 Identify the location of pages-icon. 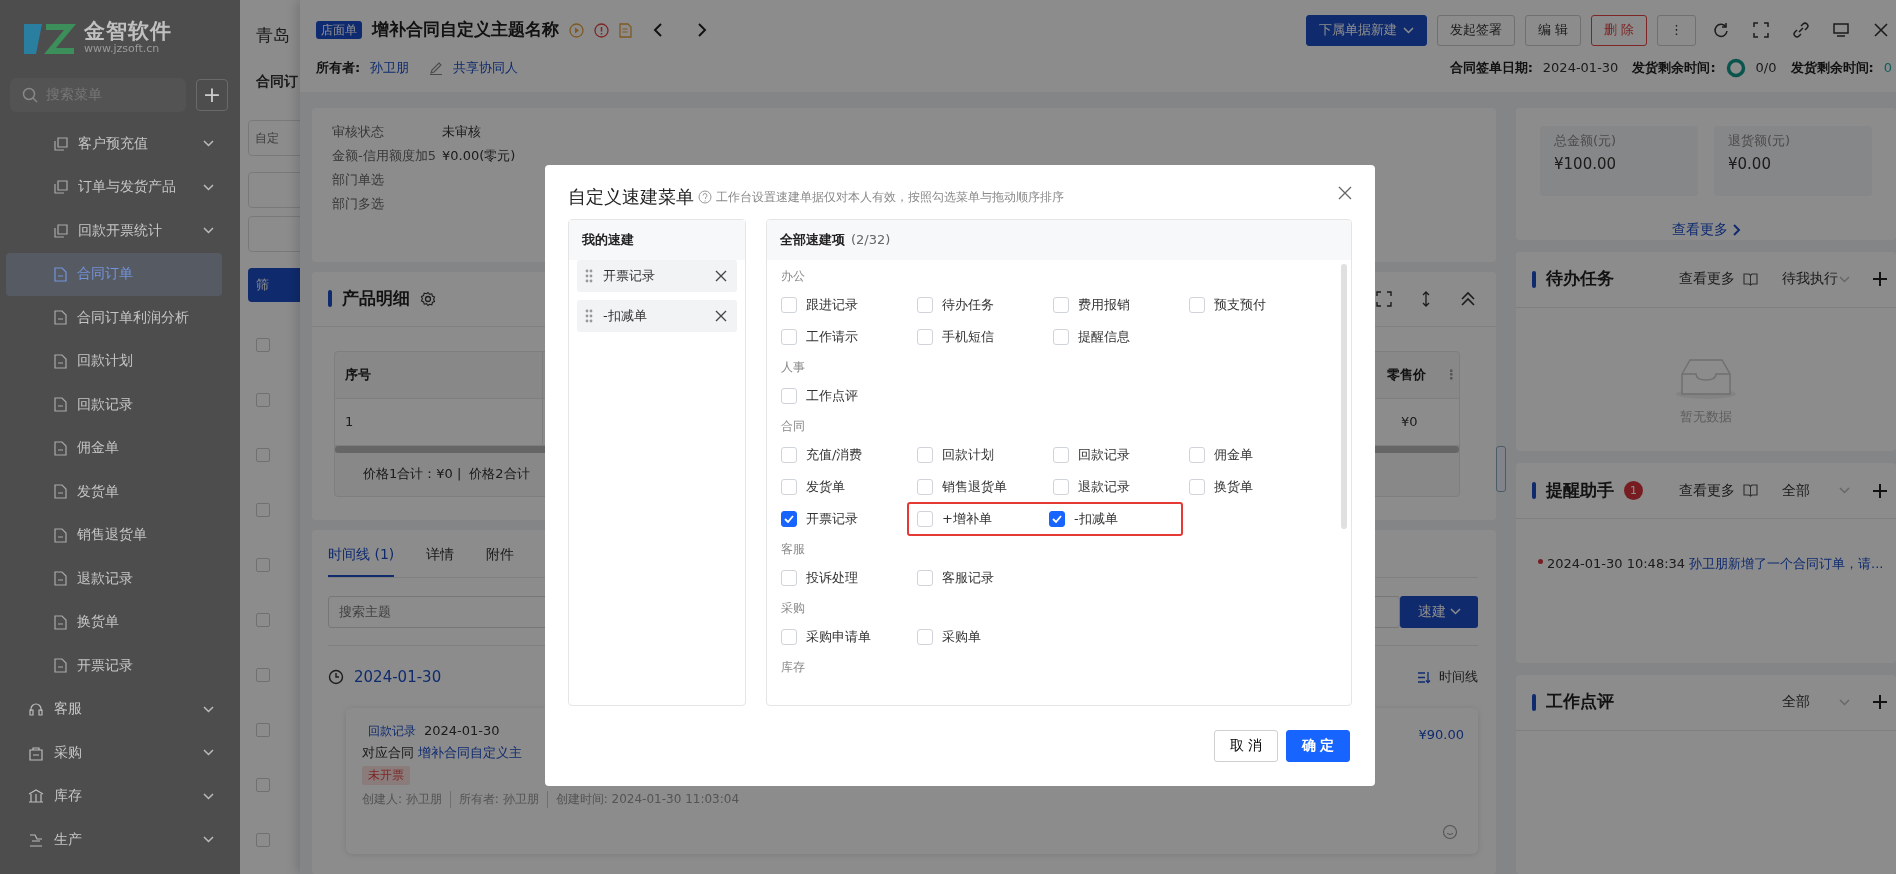
(61, 230).